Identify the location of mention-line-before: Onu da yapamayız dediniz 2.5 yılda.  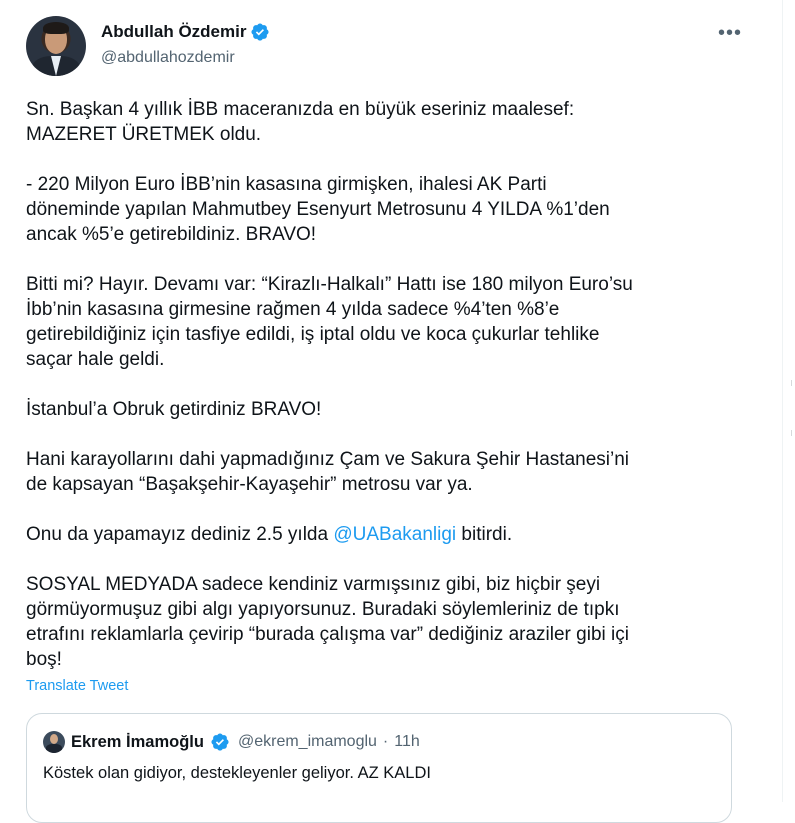
(180, 534).